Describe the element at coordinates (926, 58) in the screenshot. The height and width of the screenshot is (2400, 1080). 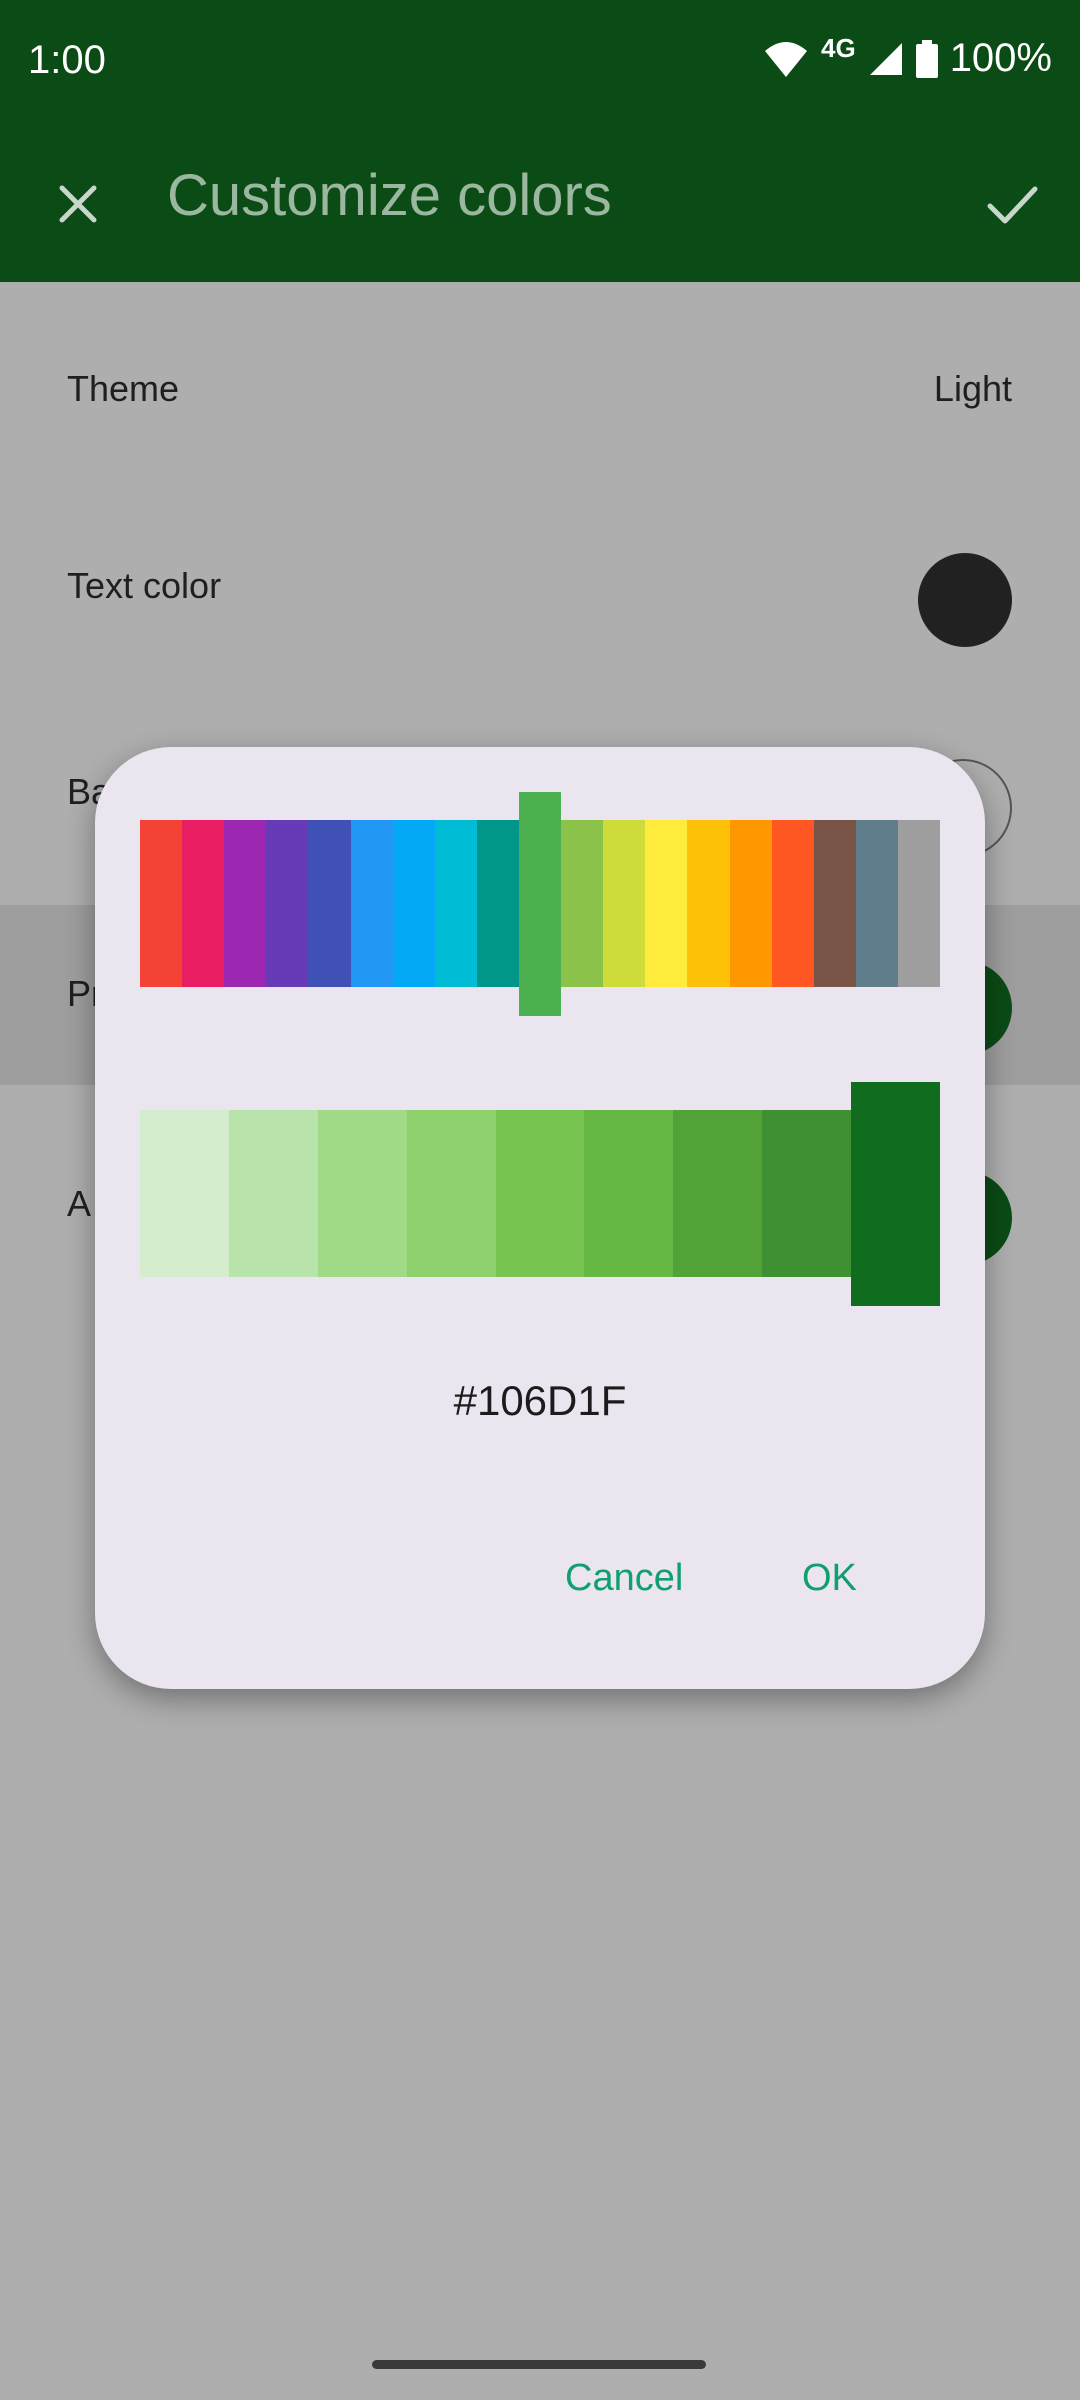
I see `battery-icon` at that location.